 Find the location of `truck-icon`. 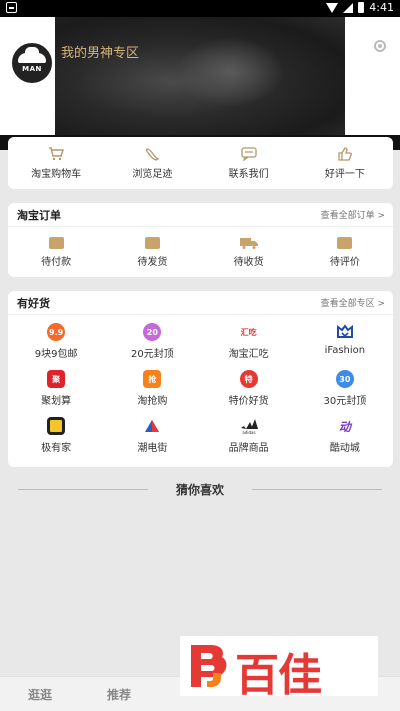

truck-icon is located at coordinates (248, 243).